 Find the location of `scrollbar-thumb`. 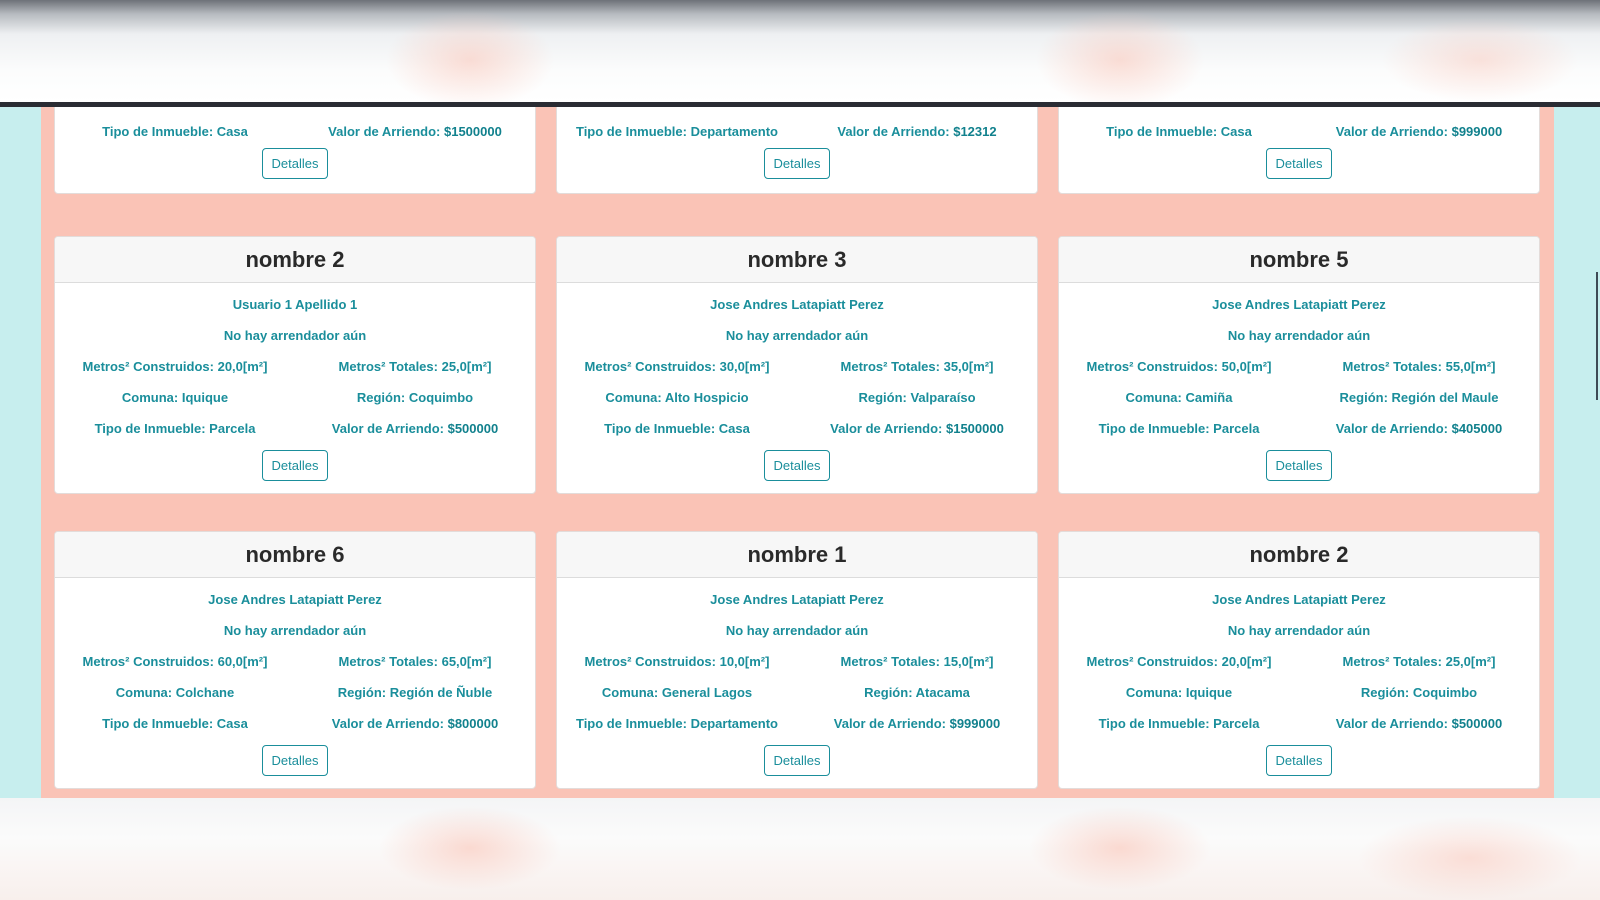

scrollbar-thumb is located at coordinates (1597, 336).